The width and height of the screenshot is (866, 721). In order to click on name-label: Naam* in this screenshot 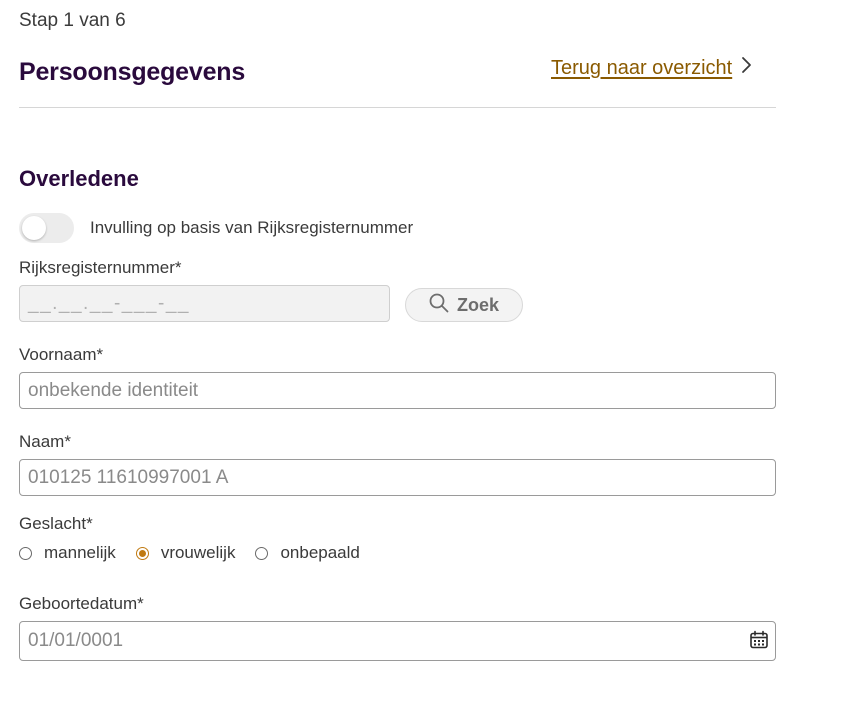, I will do `click(45, 441)`.